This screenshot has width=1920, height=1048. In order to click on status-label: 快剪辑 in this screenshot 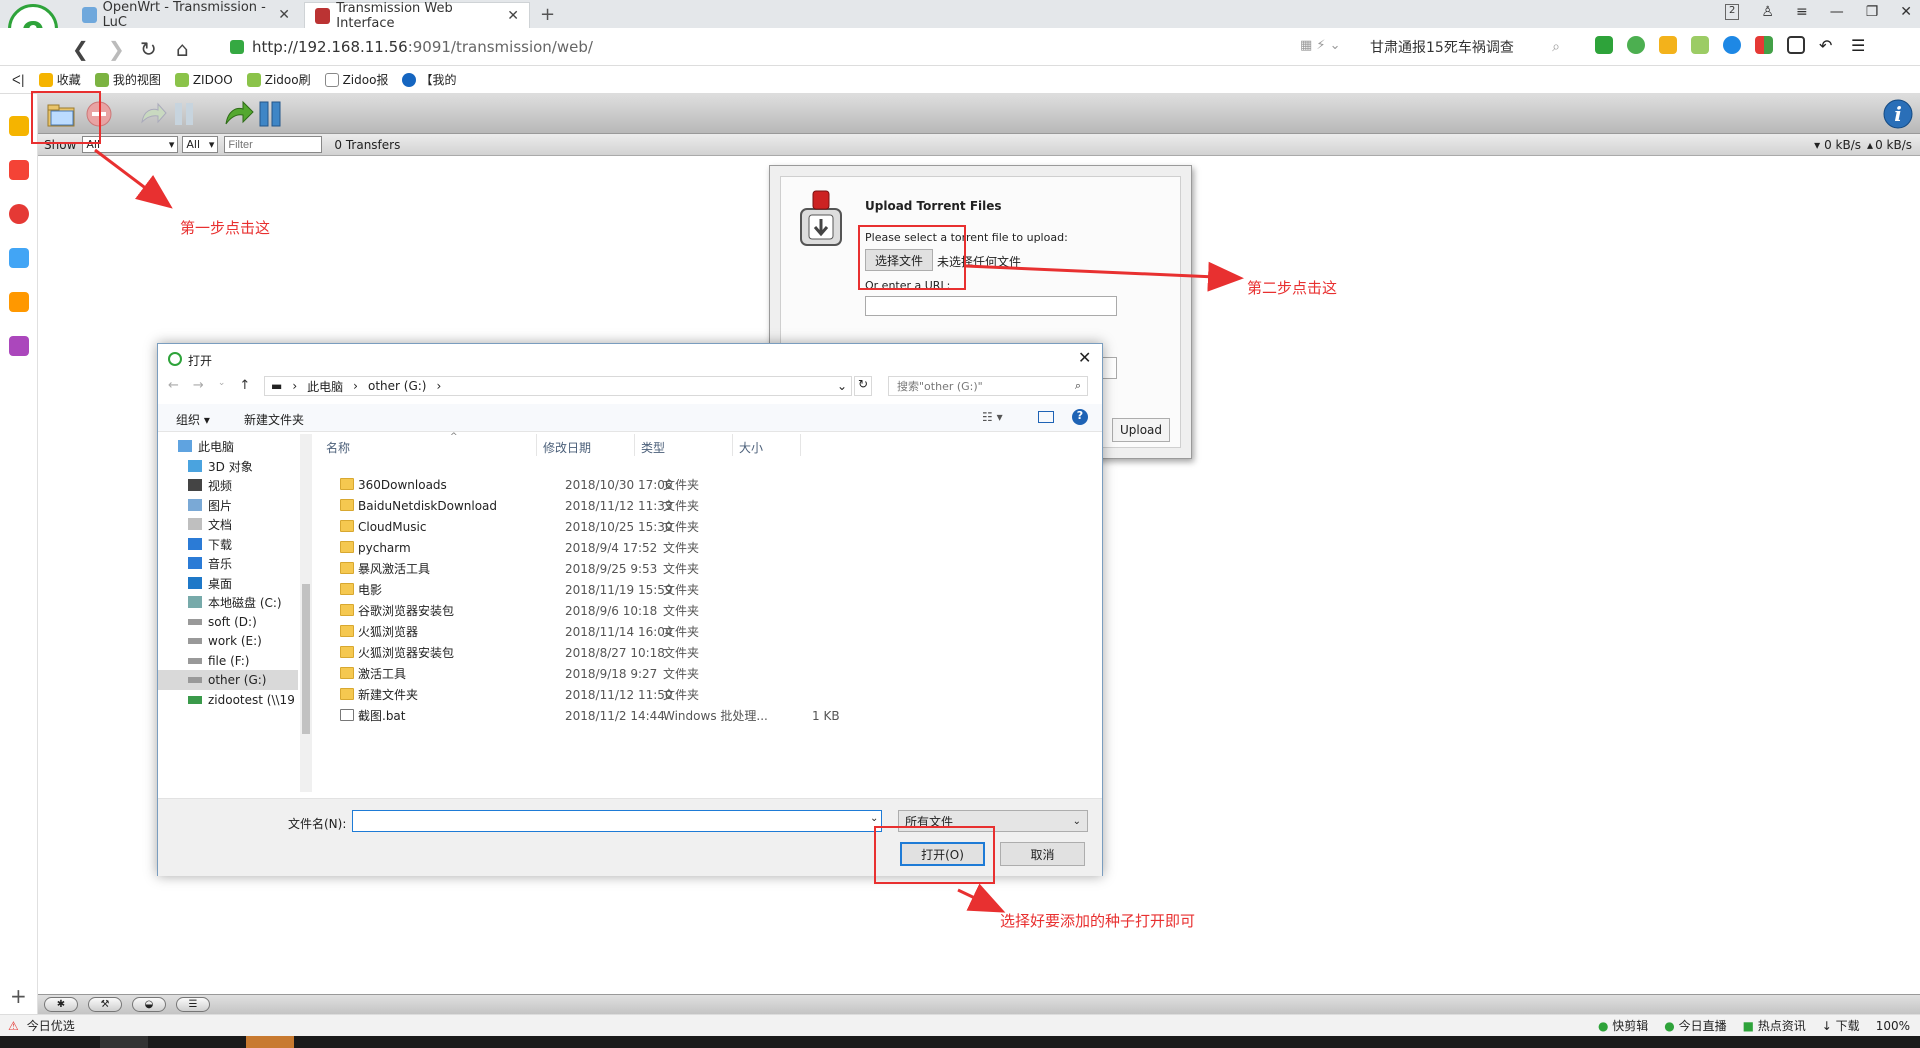, I will do `click(1630, 1026)`.